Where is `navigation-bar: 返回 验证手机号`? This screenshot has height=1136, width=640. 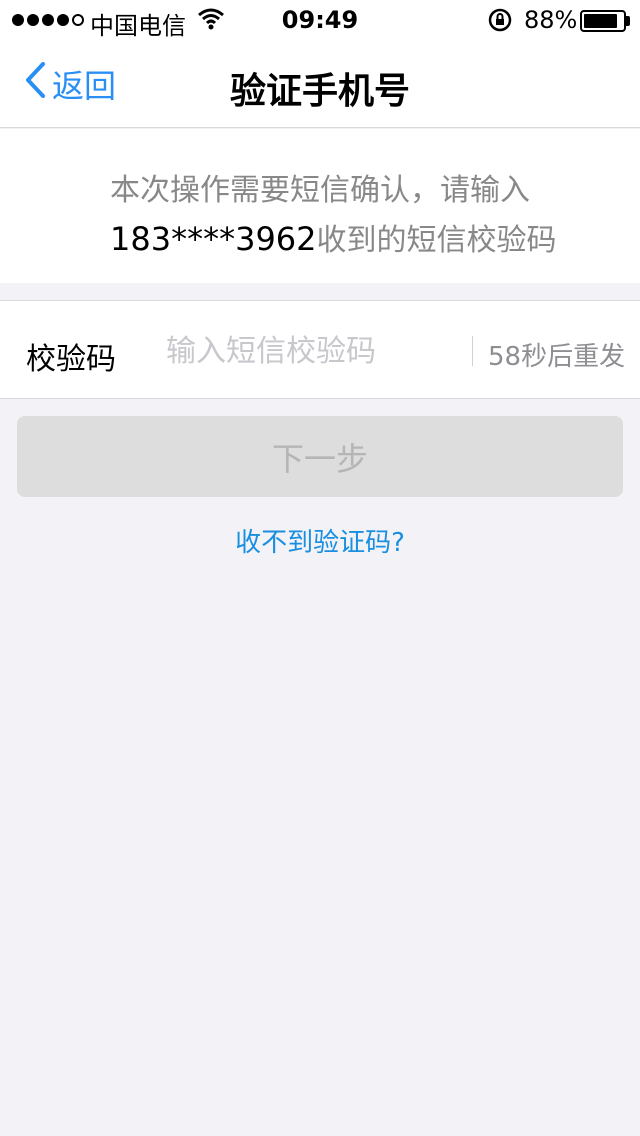 navigation-bar: 返回 验证手机号 is located at coordinates (320, 84).